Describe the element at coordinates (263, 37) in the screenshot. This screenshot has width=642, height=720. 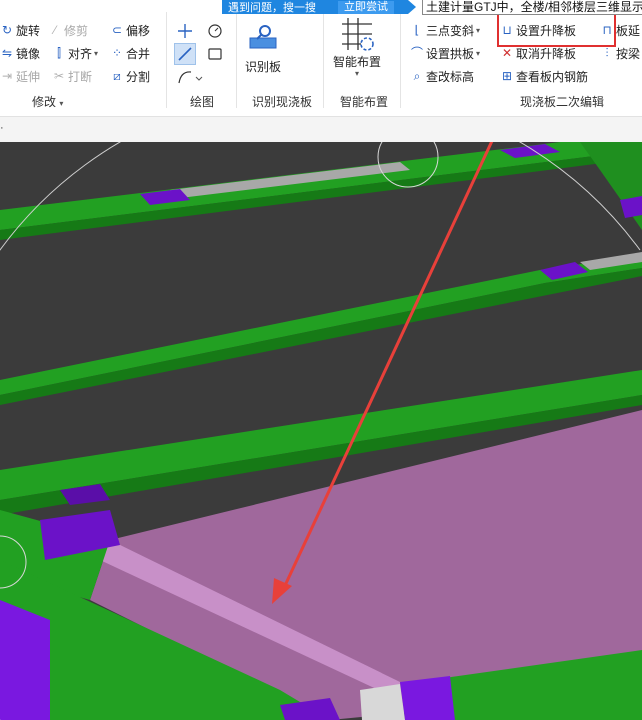
I see `identify-slab-icon` at that location.